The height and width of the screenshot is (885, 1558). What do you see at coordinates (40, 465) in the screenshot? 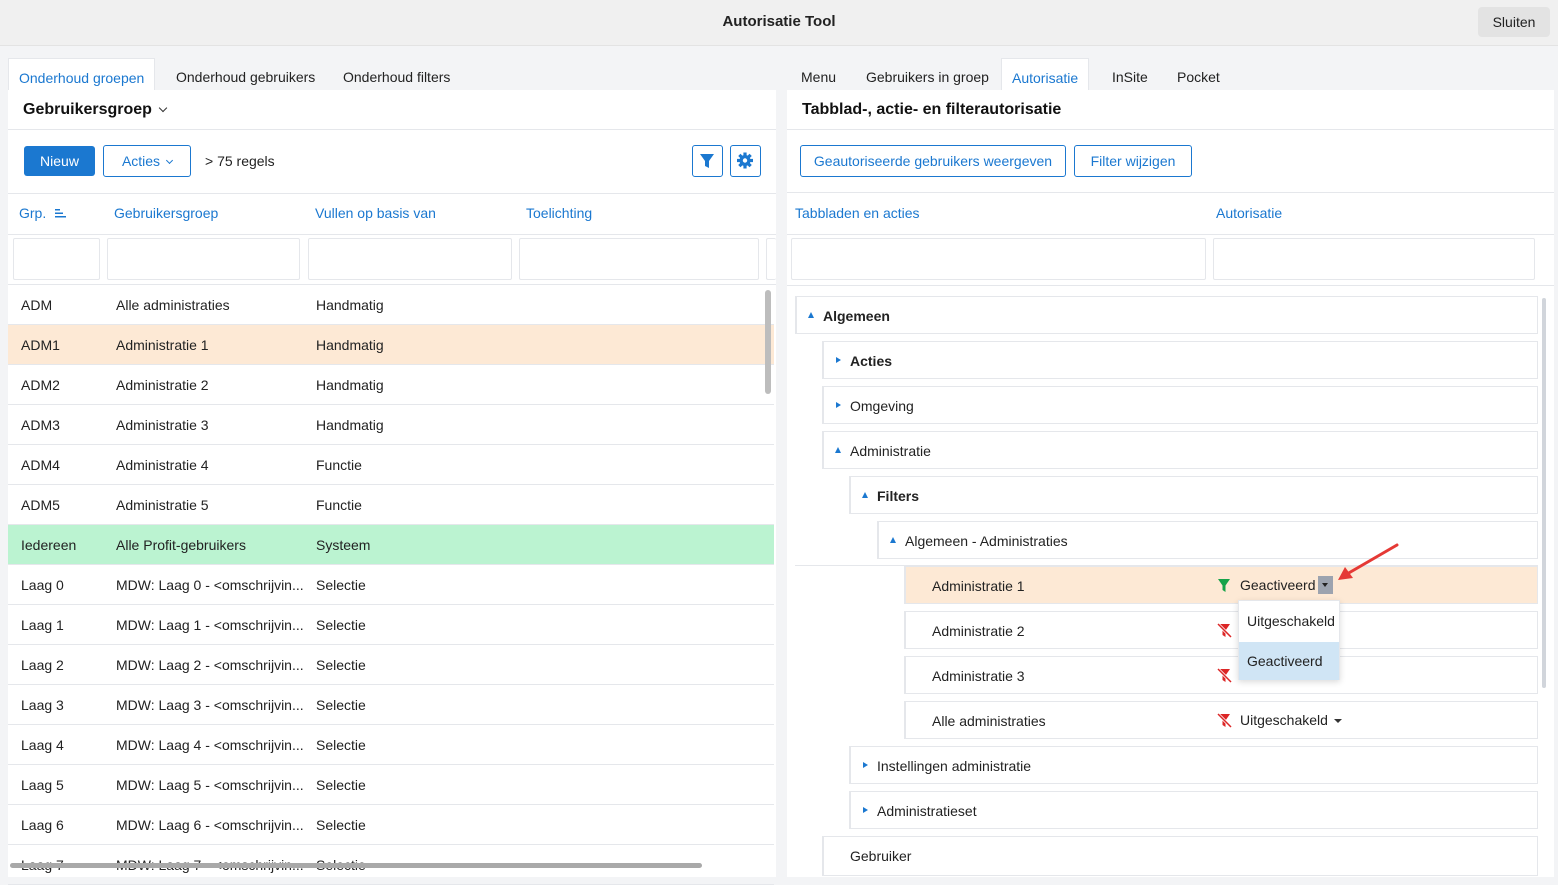
I see `table-cell: ADM4` at bounding box center [40, 465].